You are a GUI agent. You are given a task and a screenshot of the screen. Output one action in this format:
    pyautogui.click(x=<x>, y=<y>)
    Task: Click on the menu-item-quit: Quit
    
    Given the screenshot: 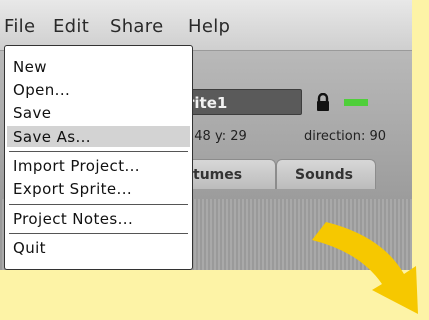 What is the action you would take?
    pyautogui.click(x=29, y=248)
    